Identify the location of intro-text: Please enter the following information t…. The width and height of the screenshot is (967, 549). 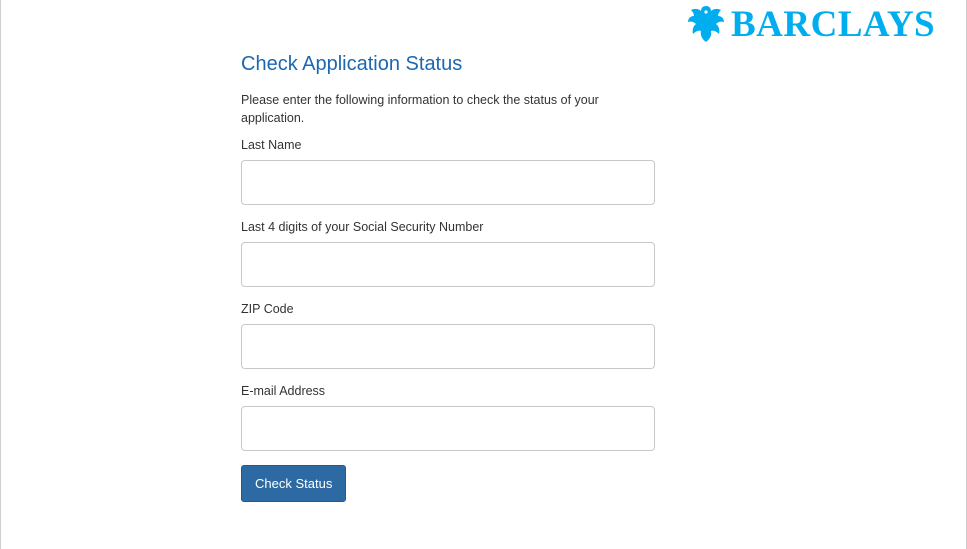
(420, 109).